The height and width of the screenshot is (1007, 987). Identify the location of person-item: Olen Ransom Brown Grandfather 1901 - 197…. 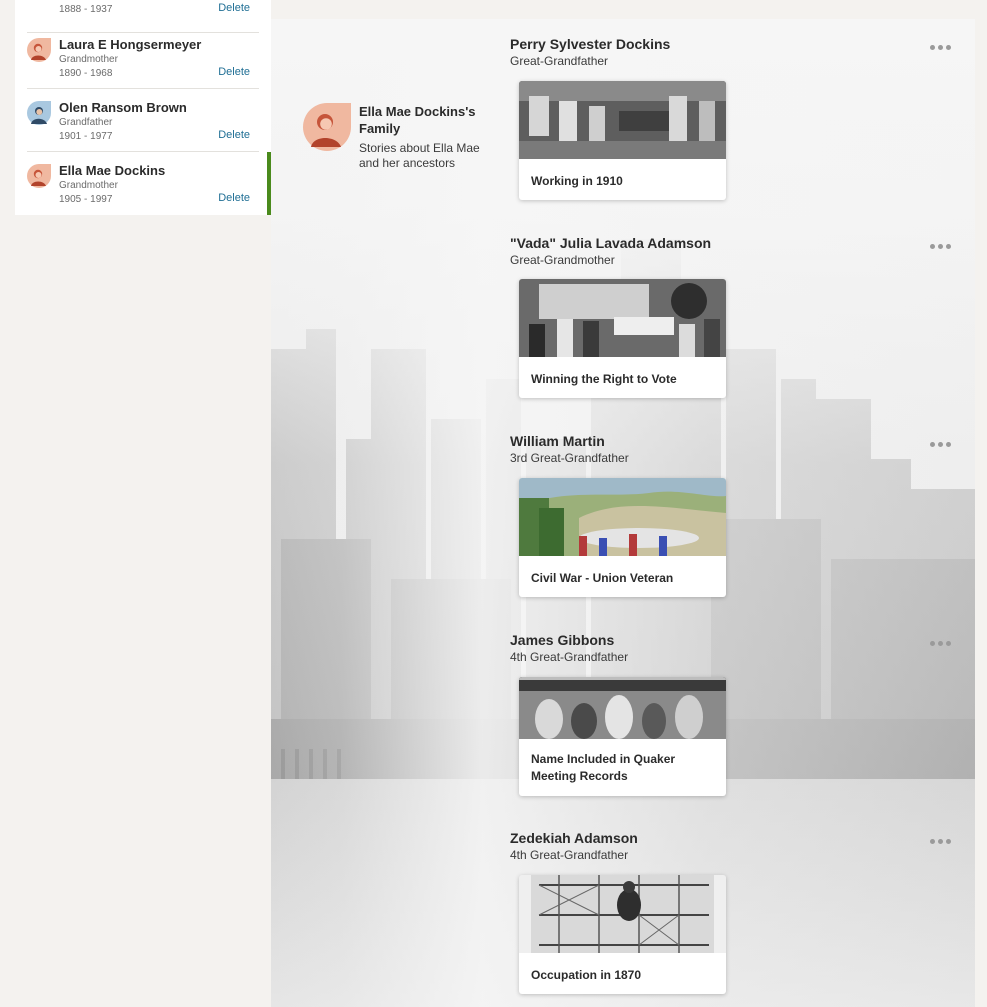
(143, 120).